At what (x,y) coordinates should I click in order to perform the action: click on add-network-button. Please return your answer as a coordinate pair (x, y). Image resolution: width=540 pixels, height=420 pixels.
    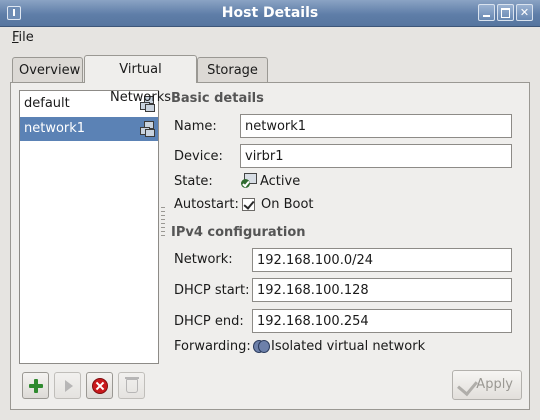
    Looking at the image, I should click on (35, 385).